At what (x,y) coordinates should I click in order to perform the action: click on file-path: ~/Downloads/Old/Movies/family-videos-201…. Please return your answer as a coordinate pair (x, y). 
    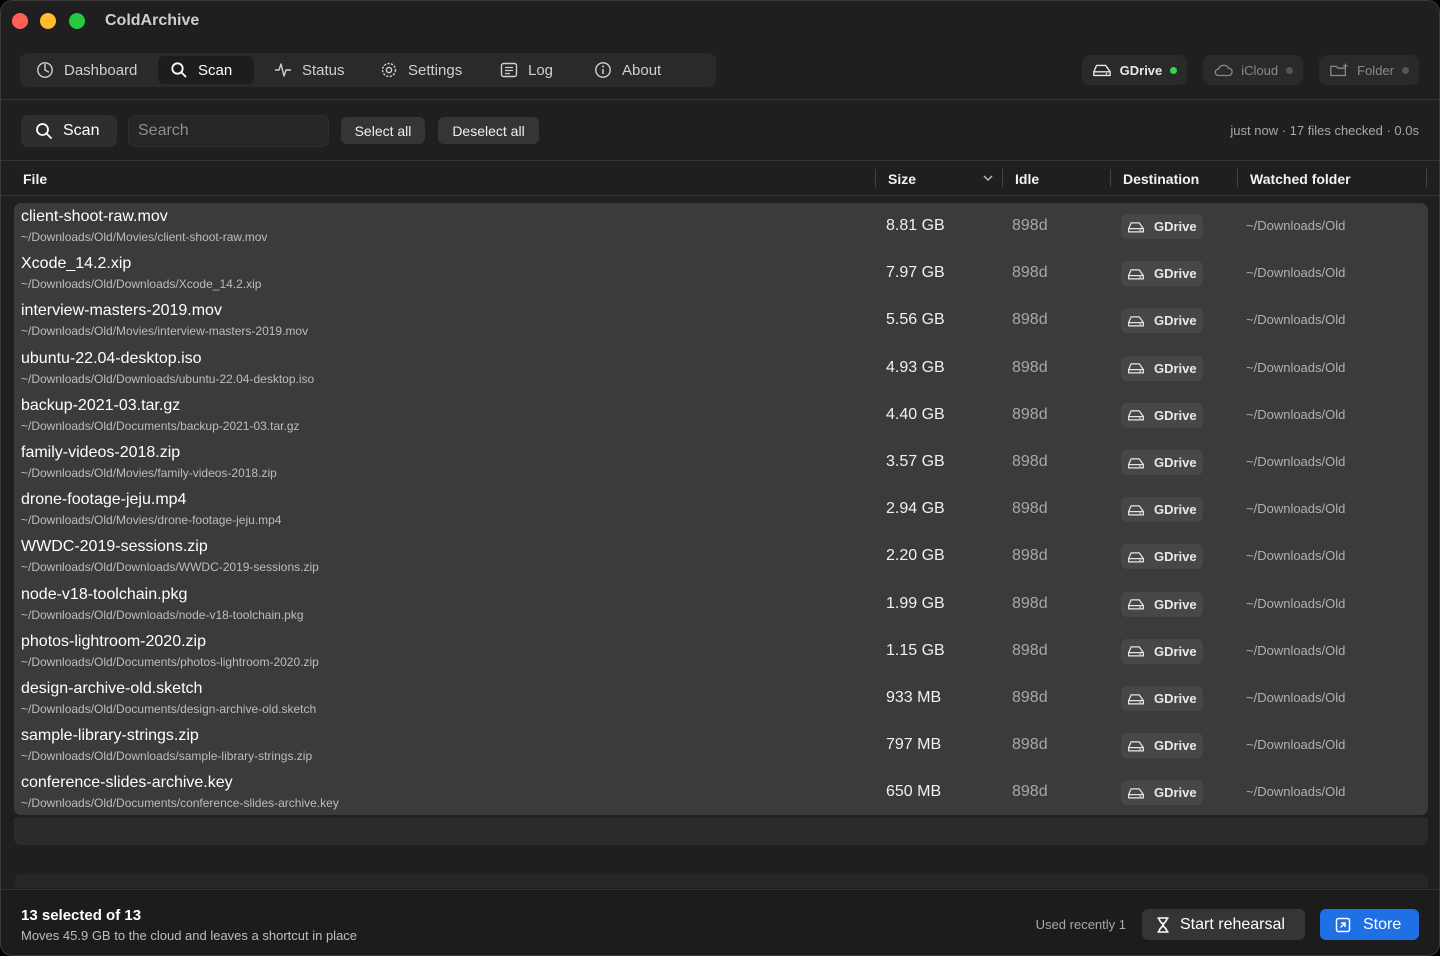
    Looking at the image, I should click on (149, 473).